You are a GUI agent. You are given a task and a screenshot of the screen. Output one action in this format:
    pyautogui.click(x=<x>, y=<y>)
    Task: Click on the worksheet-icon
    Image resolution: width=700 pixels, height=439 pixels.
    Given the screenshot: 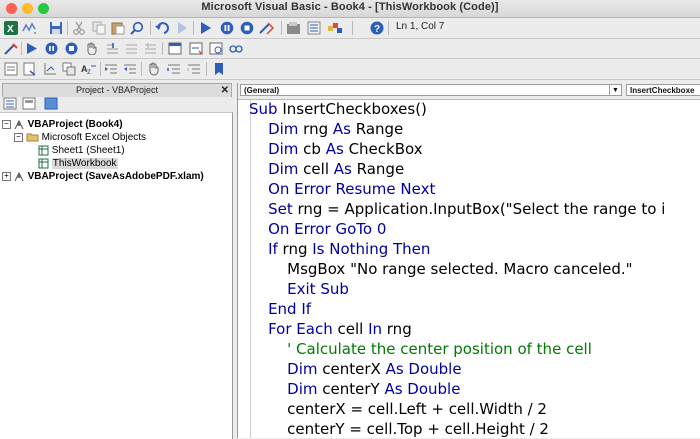 What is the action you would take?
    pyautogui.click(x=43, y=150)
    